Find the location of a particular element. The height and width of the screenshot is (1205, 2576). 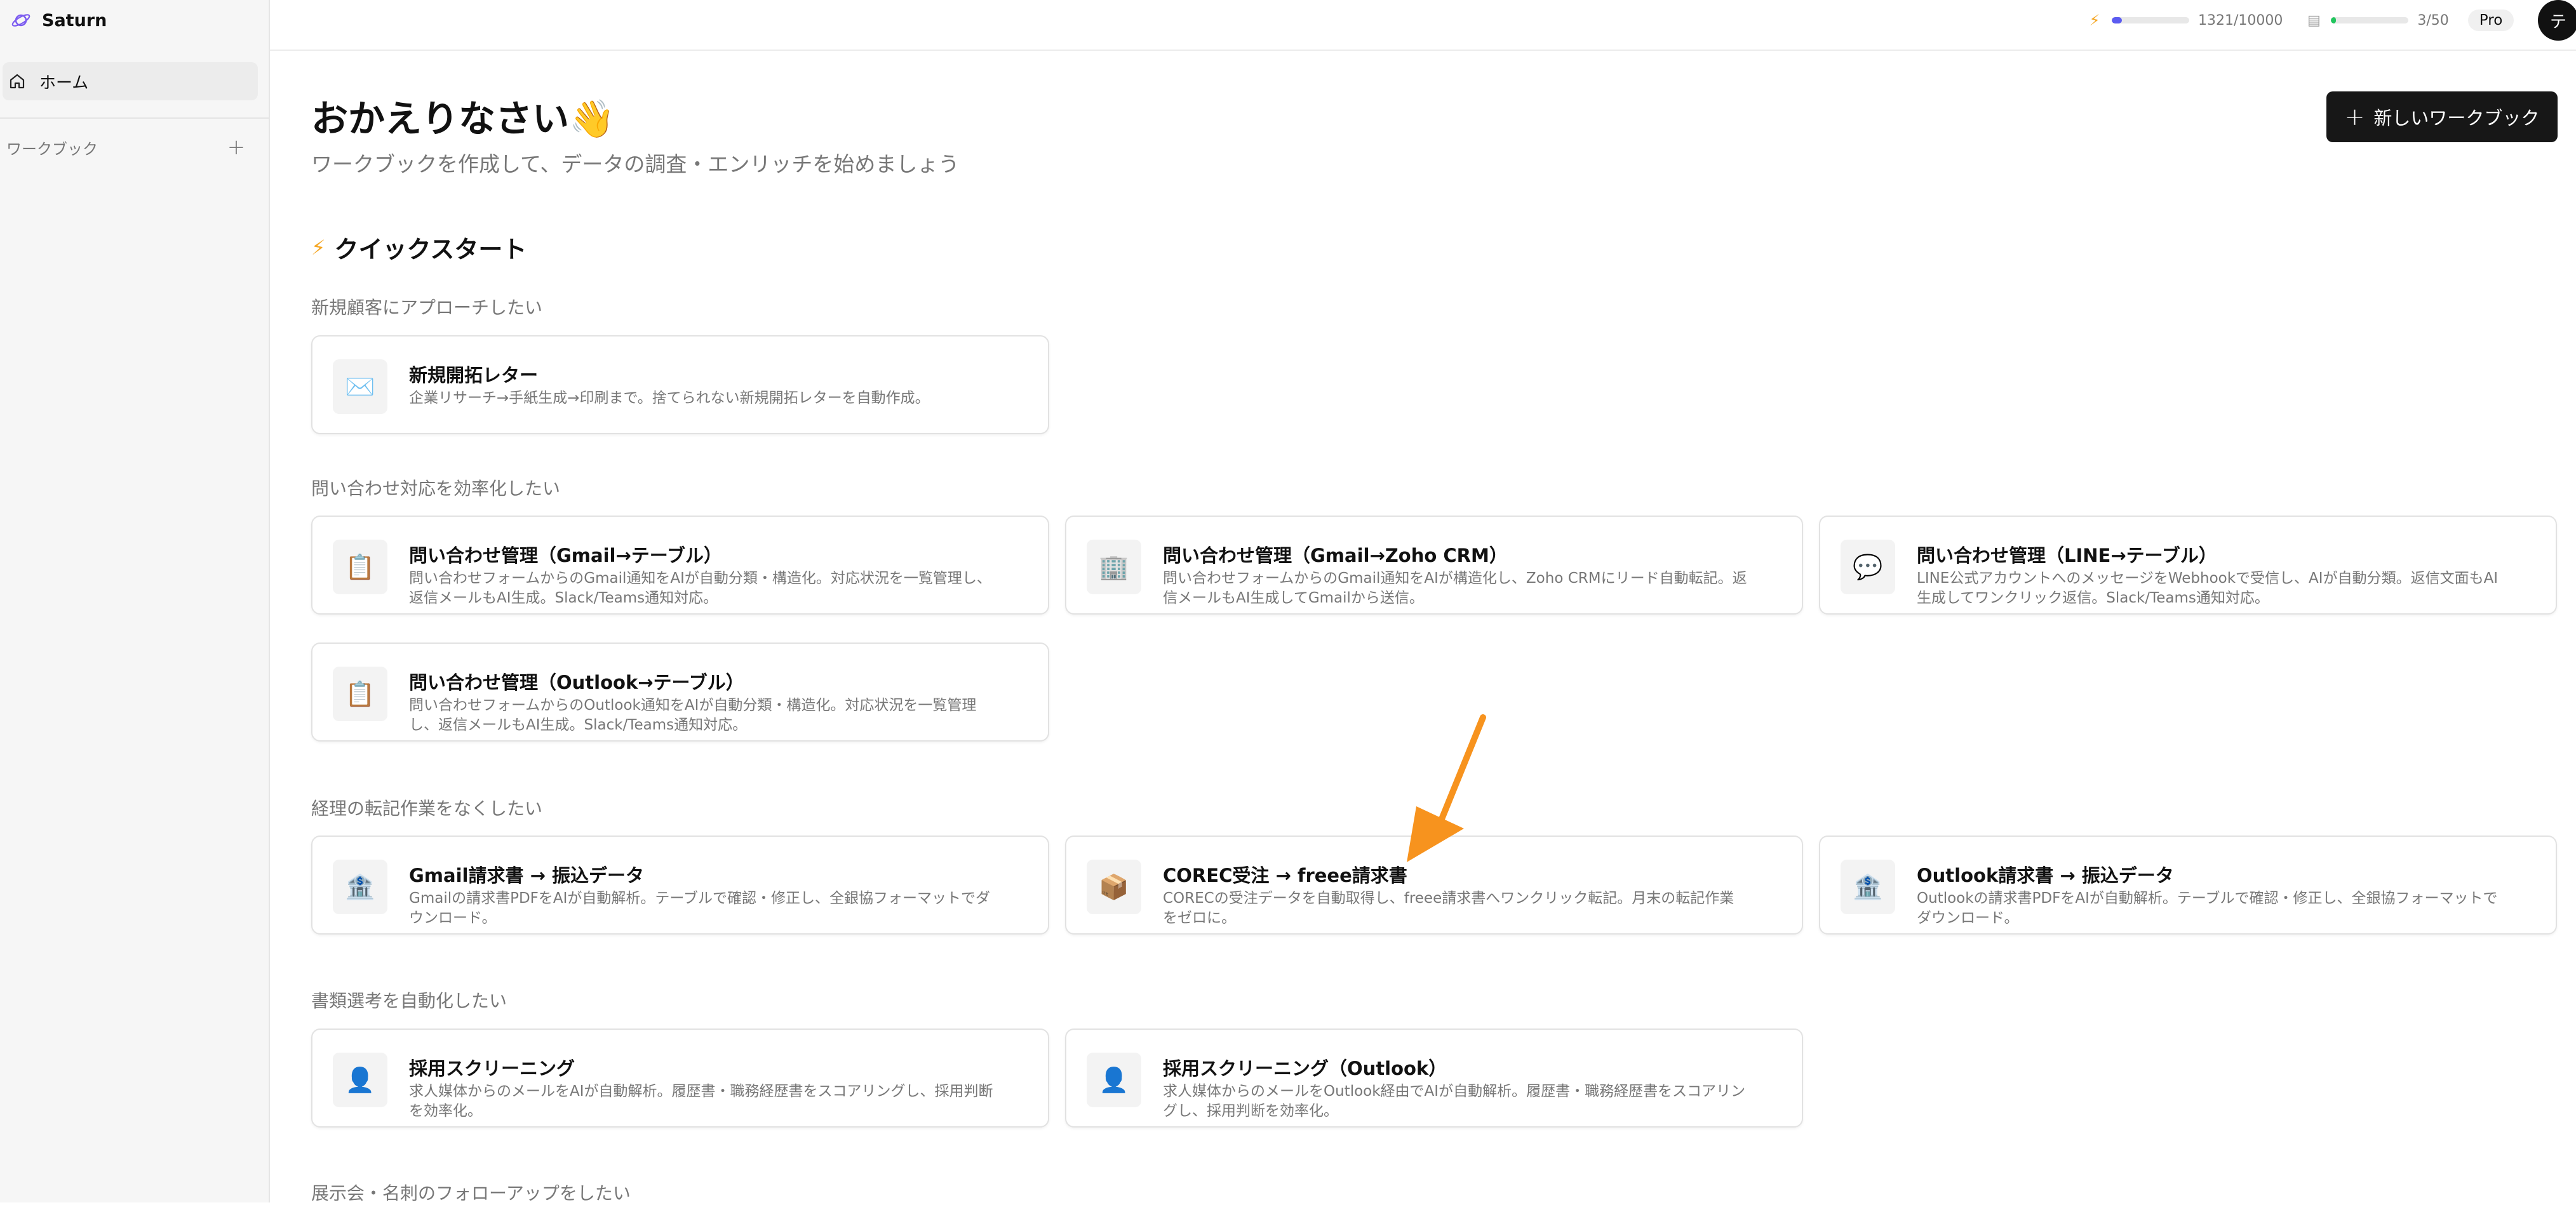

usage-indicators: ⚡ 1321/10000 ▤ 3/50 Pro is located at coordinates (2299, 21).